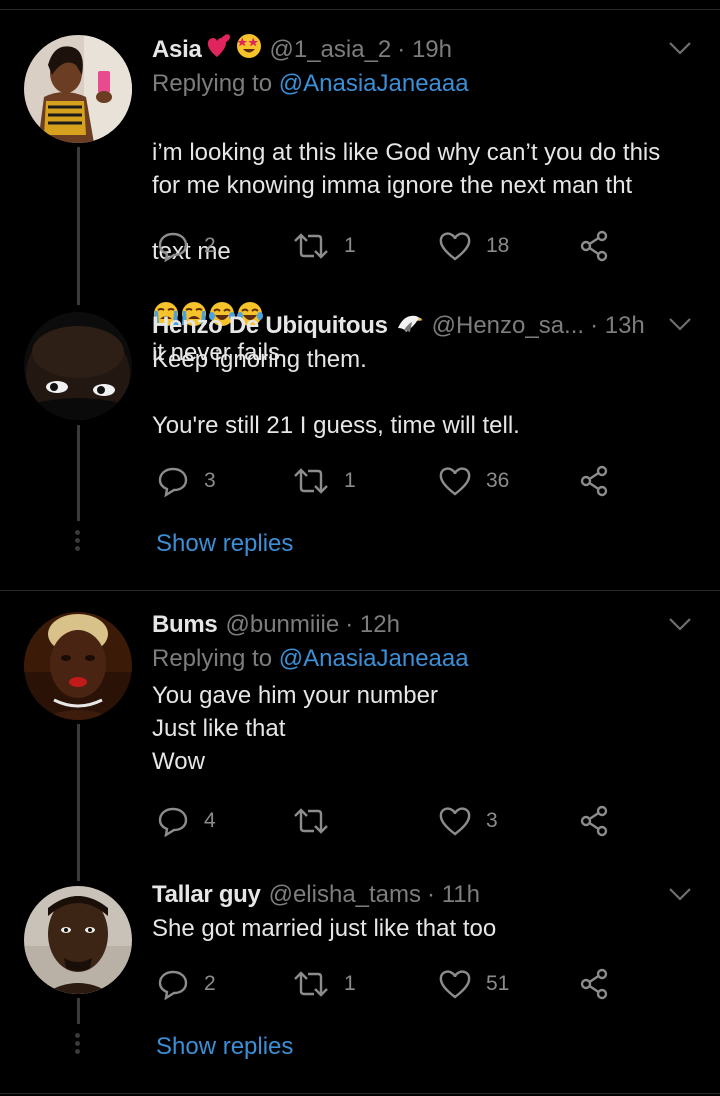 The height and width of the screenshot is (1096, 720). Describe the element at coordinates (410, 326) in the screenshot. I see `eagle-icon` at that location.